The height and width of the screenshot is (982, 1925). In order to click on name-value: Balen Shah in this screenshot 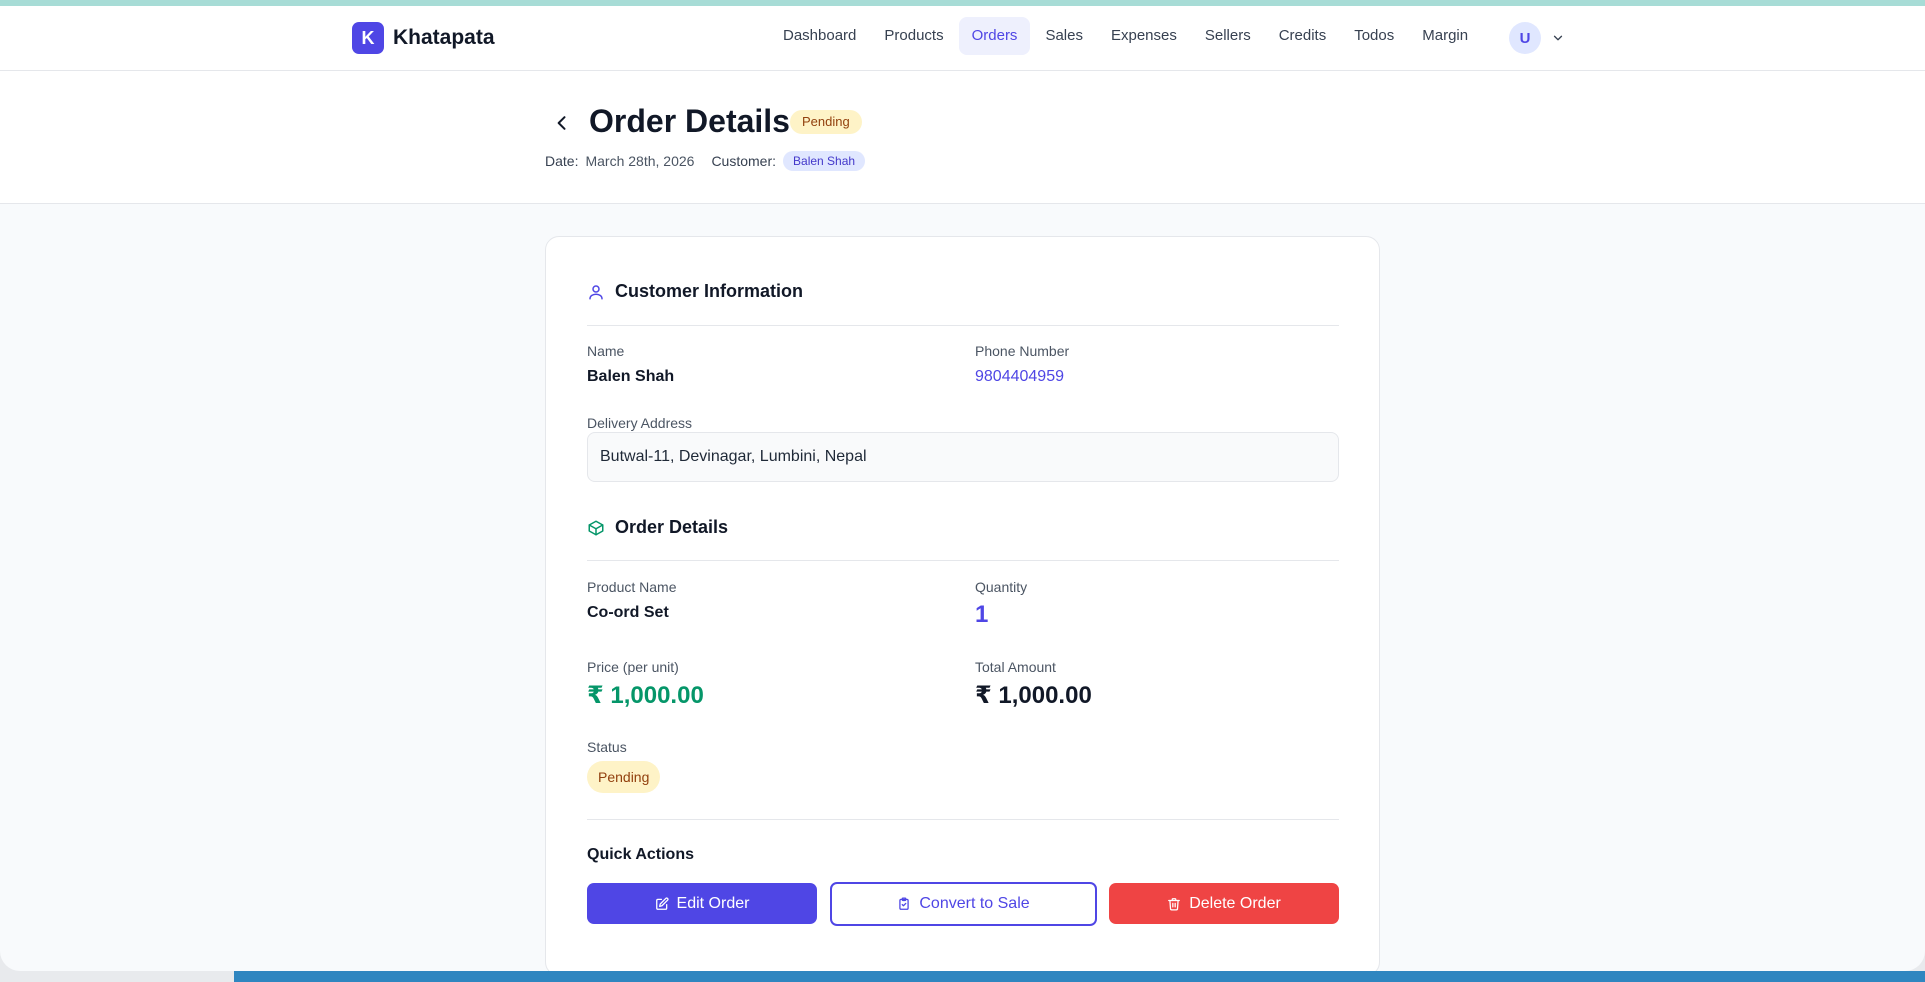, I will do `click(631, 376)`.